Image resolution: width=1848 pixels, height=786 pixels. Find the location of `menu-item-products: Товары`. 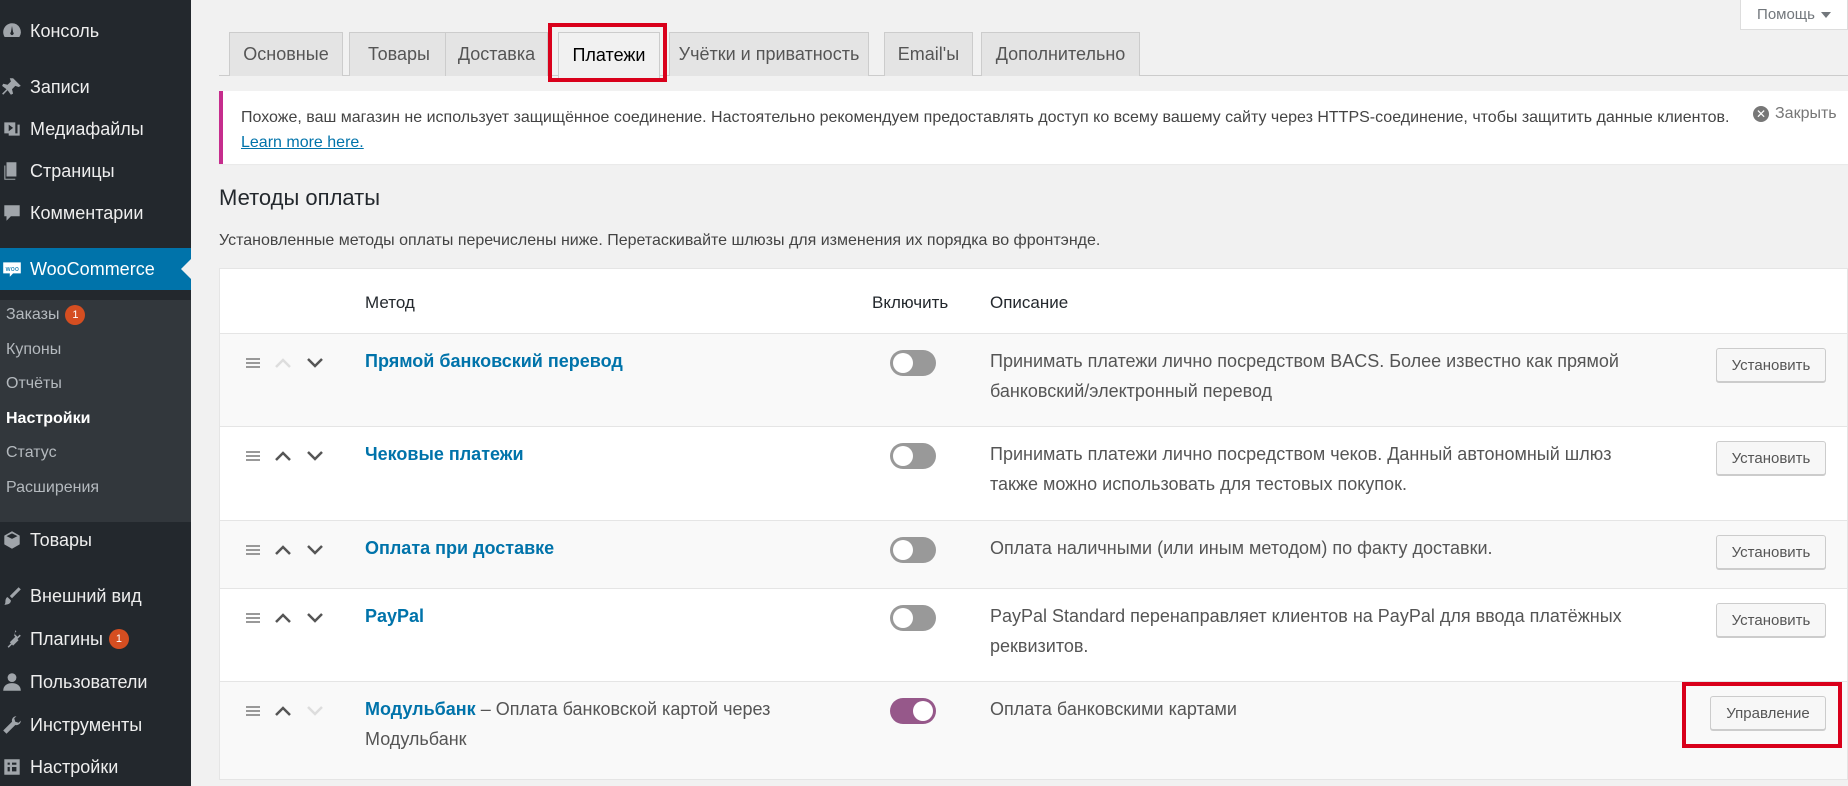

menu-item-products: Товары is located at coordinates (95, 540).